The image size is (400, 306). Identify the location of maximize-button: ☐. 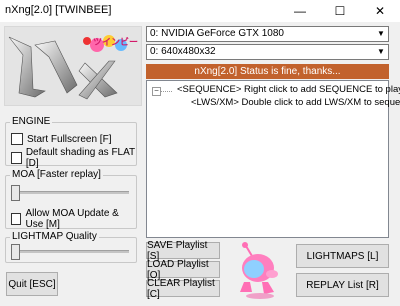
(340, 11).